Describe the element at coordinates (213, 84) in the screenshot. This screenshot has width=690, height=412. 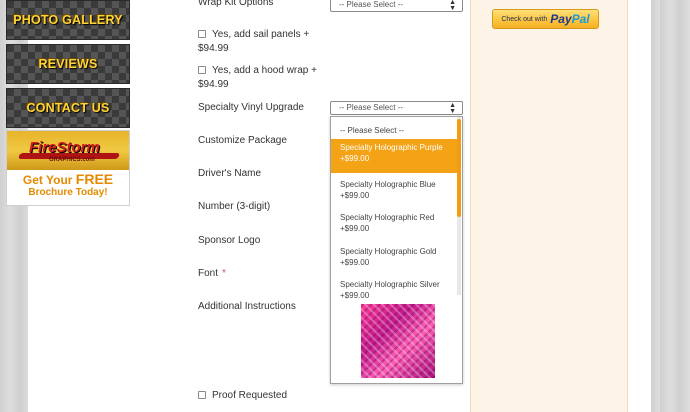
I see `hood-wrap-price: $94.99` at that location.